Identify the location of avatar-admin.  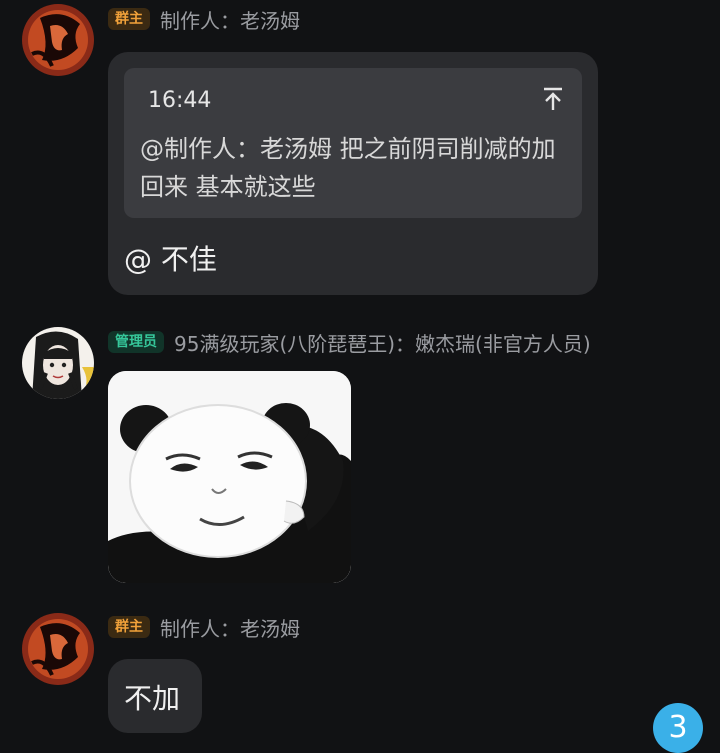
(58, 363).